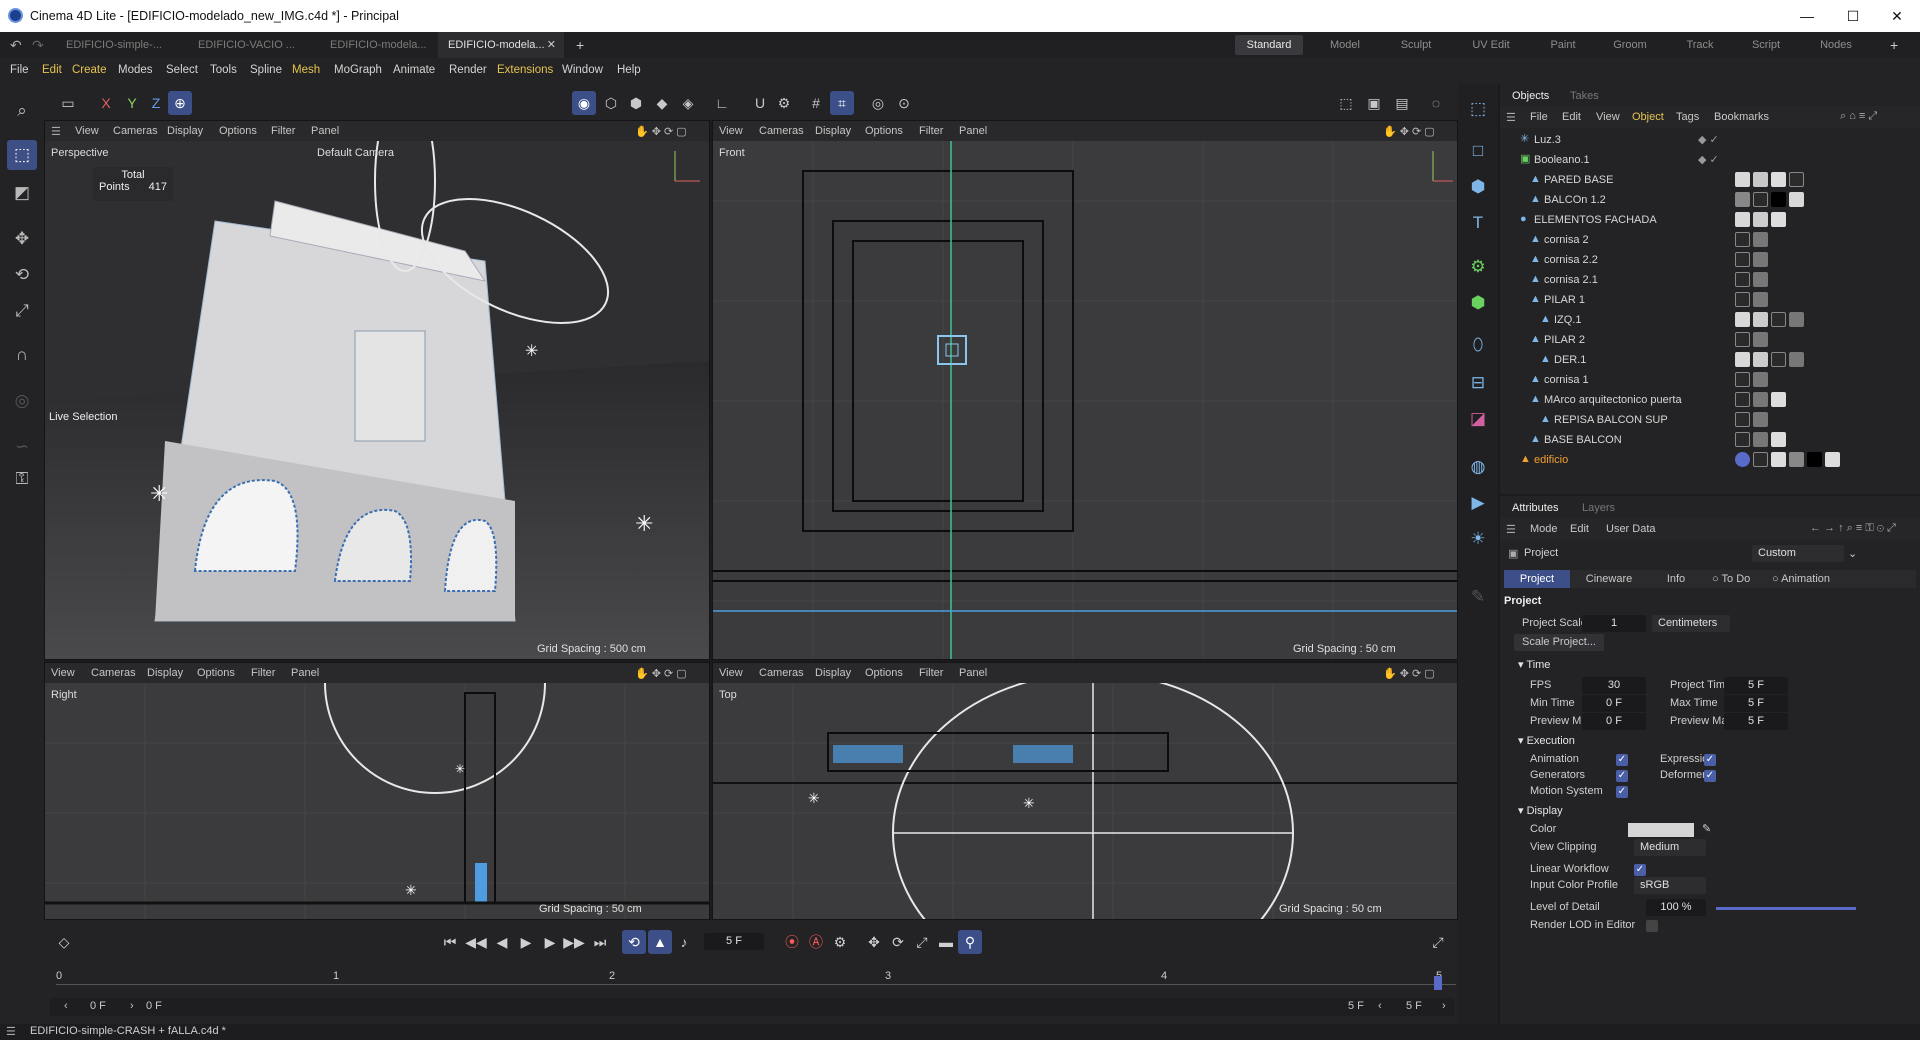 This screenshot has height=1040, width=1920. What do you see at coordinates (1608, 117) in the screenshot?
I see `obj-menu-view: View` at bounding box center [1608, 117].